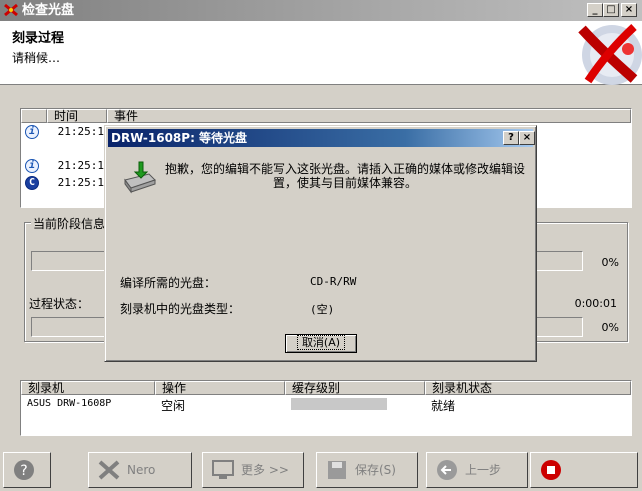  Describe the element at coordinates (321, 343) in the screenshot. I see `cancel-button: 取消(A)` at that location.